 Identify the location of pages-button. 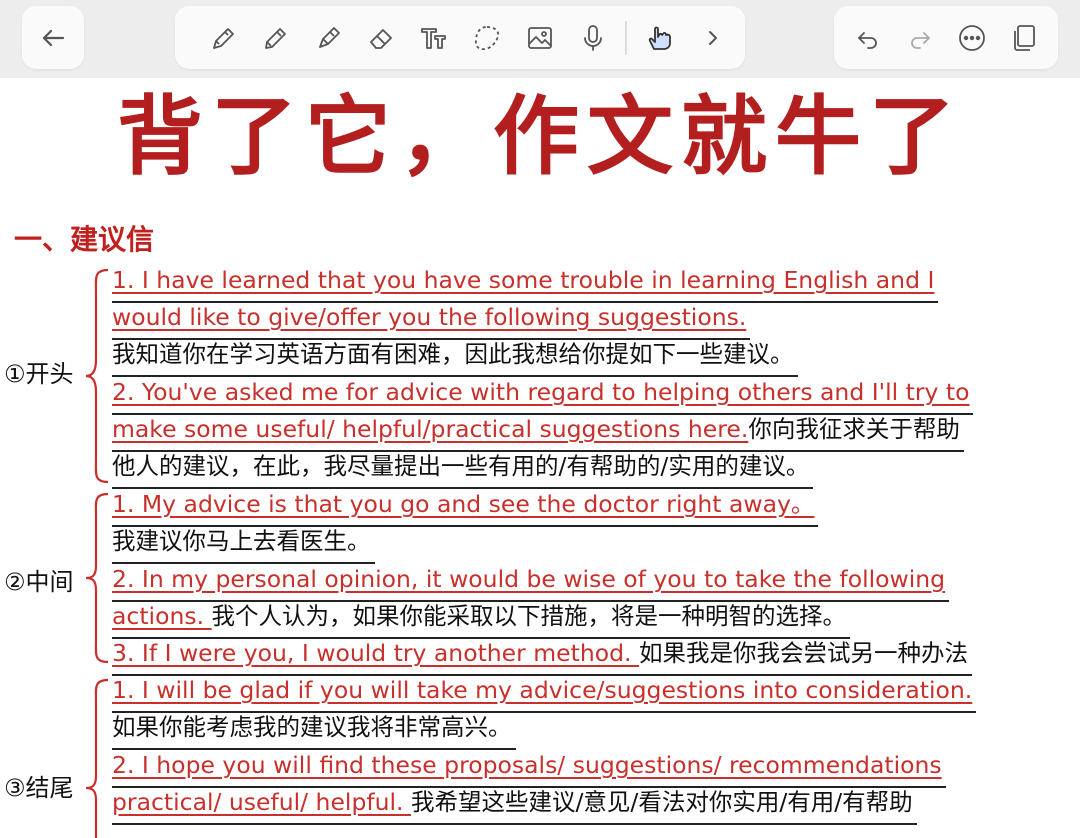
(1024, 38).